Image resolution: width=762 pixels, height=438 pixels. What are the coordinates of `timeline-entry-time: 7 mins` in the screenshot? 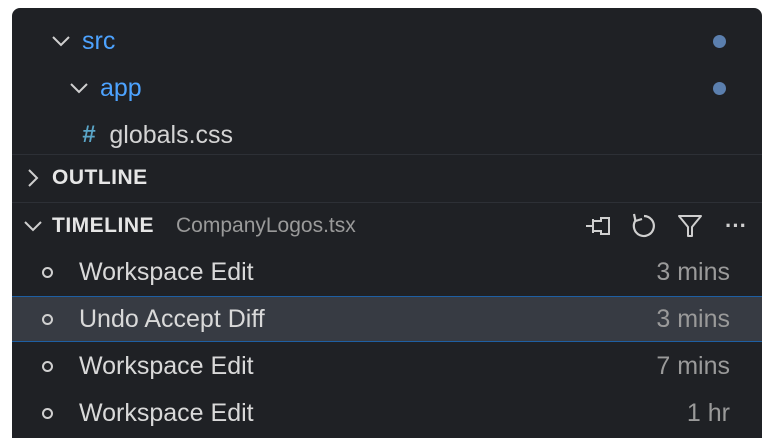 It's located at (693, 365).